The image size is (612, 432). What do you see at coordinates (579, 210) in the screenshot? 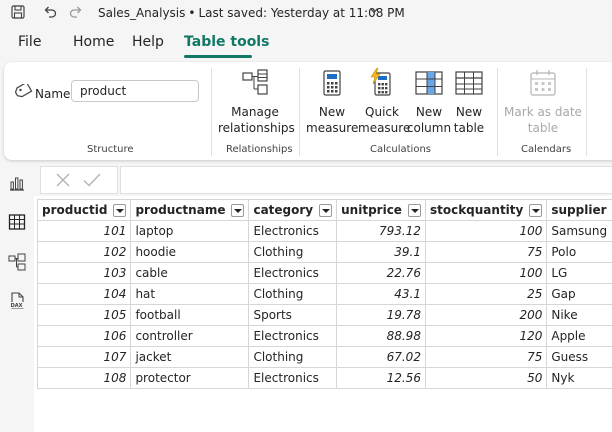
I see `column-header: supplier` at bounding box center [579, 210].